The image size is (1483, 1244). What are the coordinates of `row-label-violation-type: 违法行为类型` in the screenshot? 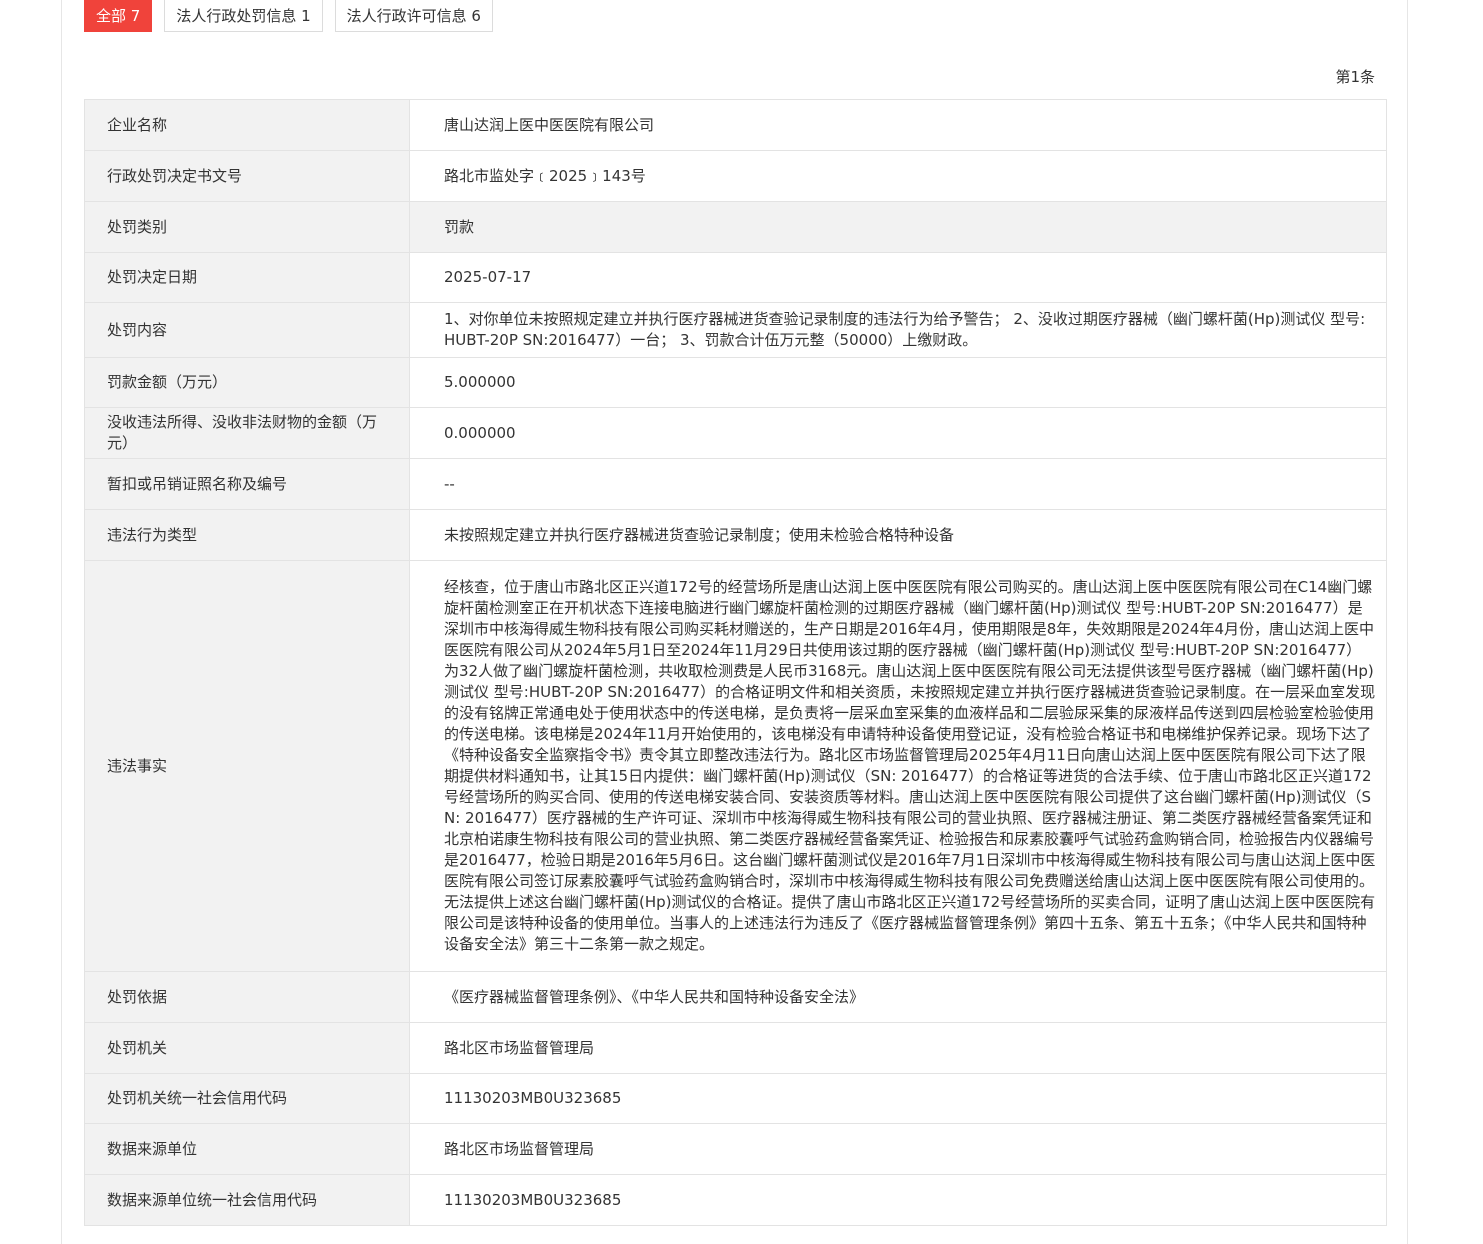 It's located at (247, 535).